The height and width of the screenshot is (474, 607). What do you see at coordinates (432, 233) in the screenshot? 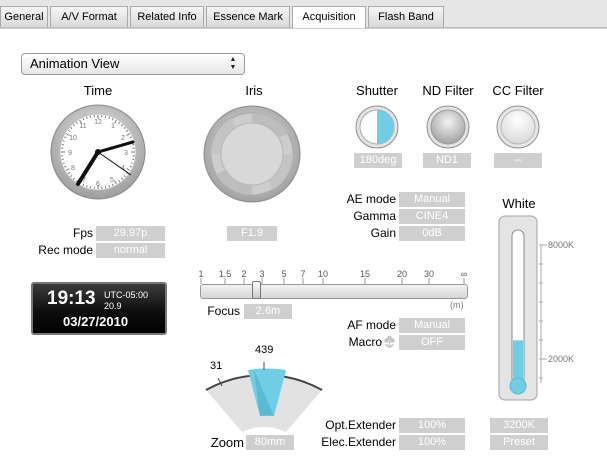
I see `gain-value: 0dB` at bounding box center [432, 233].